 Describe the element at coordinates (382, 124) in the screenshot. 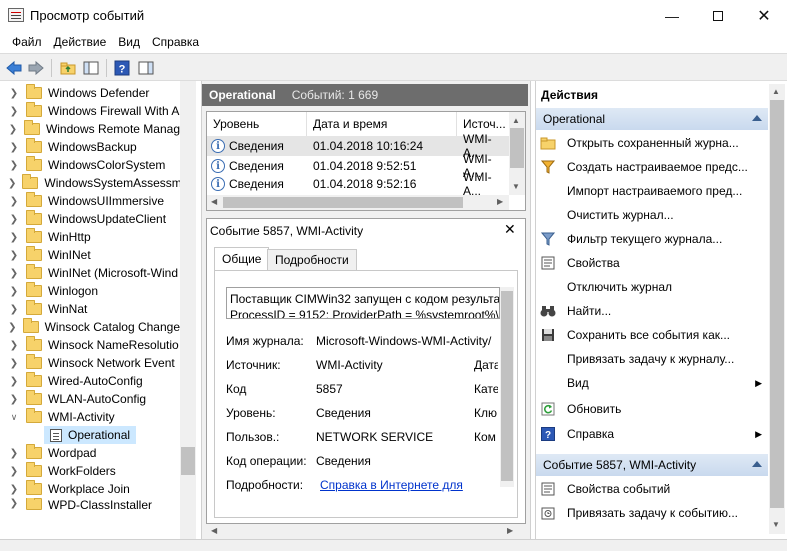

I see `column-date: Дата и время` at that location.